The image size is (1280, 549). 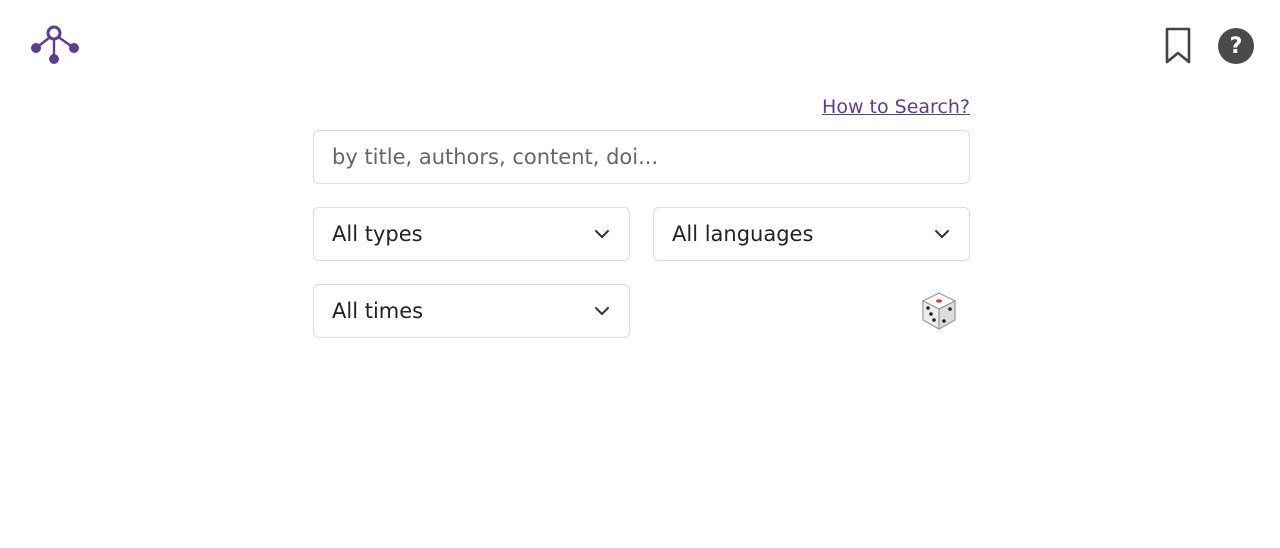 What do you see at coordinates (641, 157) in the screenshot?
I see `search-input` at bounding box center [641, 157].